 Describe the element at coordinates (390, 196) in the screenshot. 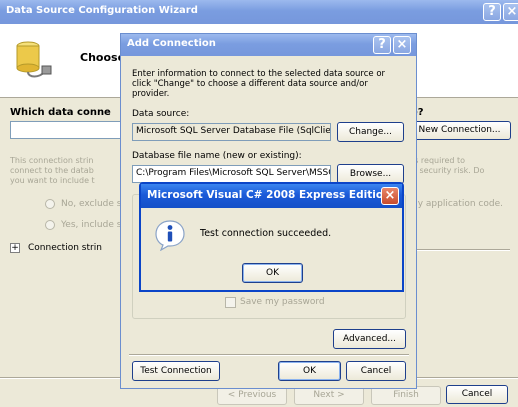

I see `message-box-close-icon: ×` at that location.